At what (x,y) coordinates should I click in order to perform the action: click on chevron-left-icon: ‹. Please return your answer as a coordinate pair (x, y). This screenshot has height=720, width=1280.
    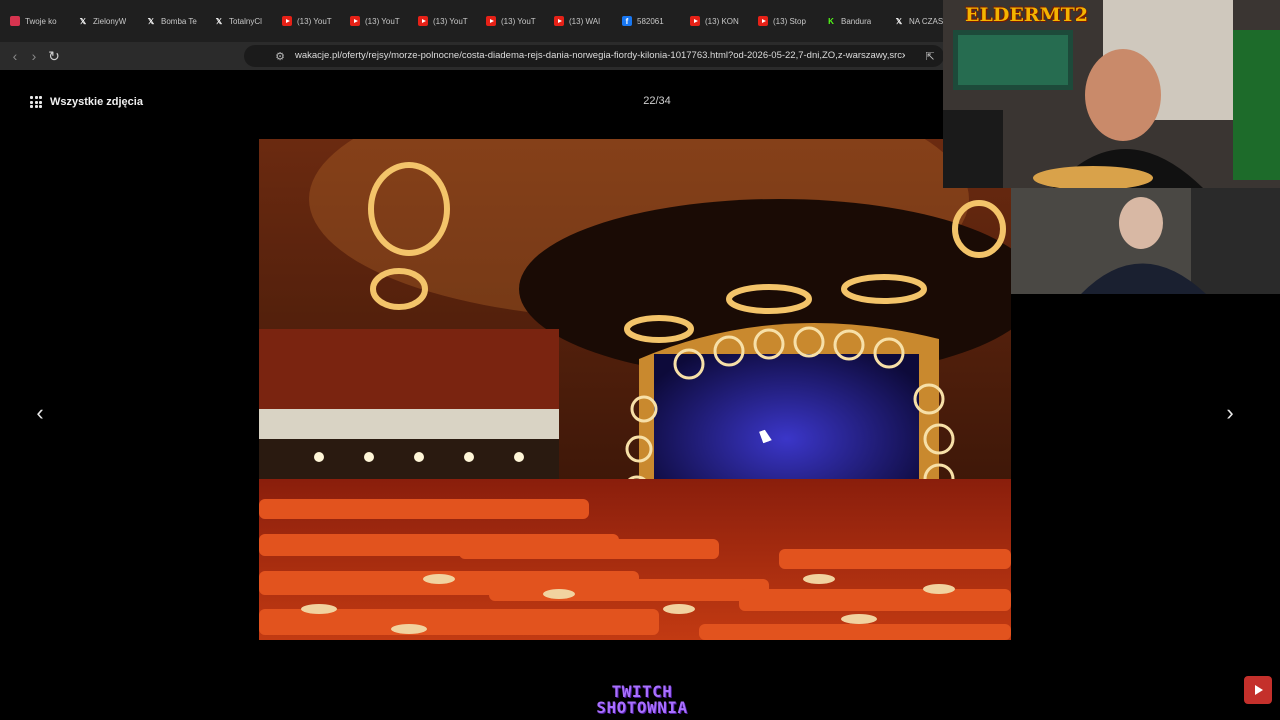
    Looking at the image, I should click on (40, 412).